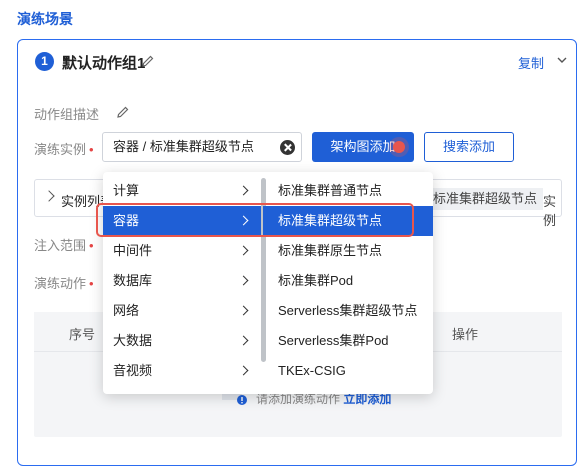  What do you see at coordinates (183, 341) in the screenshot?
I see `category-item-bigdata: 大数据` at bounding box center [183, 341].